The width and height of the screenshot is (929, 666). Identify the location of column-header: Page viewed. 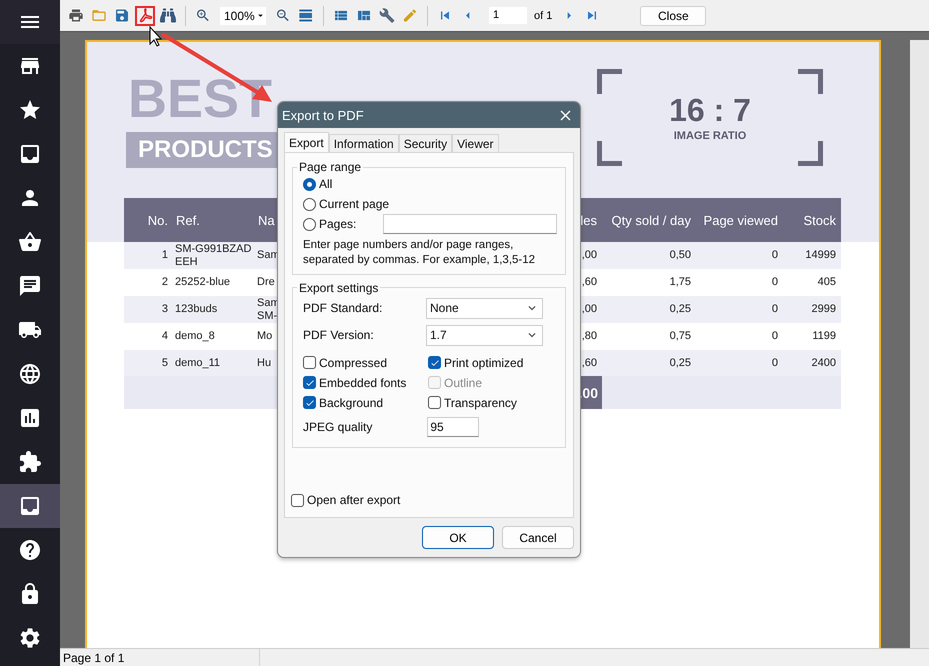
(740, 220).